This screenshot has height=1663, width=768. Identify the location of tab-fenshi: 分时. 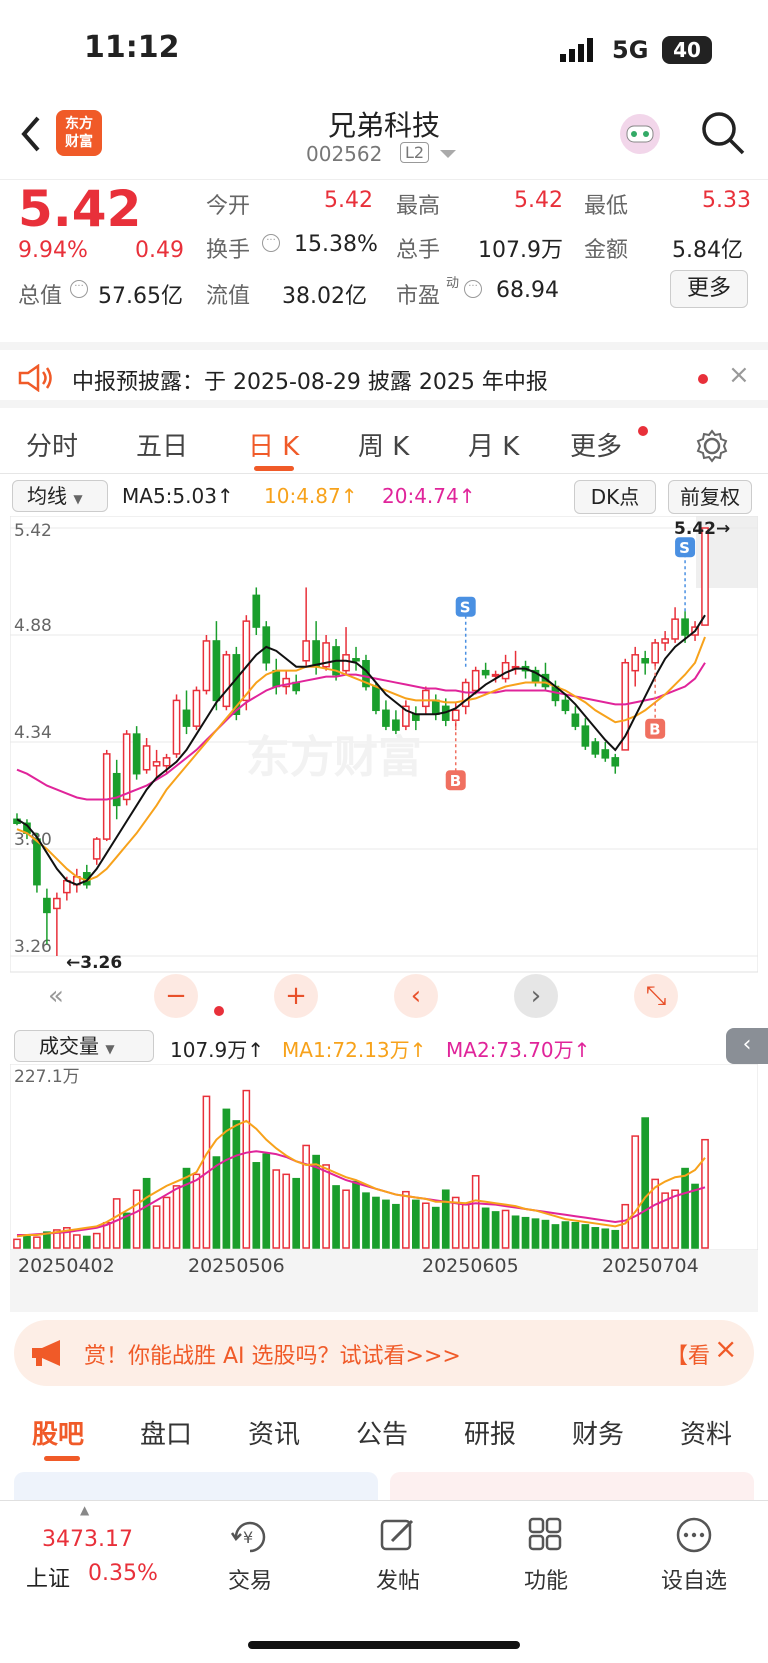
(52, 444).